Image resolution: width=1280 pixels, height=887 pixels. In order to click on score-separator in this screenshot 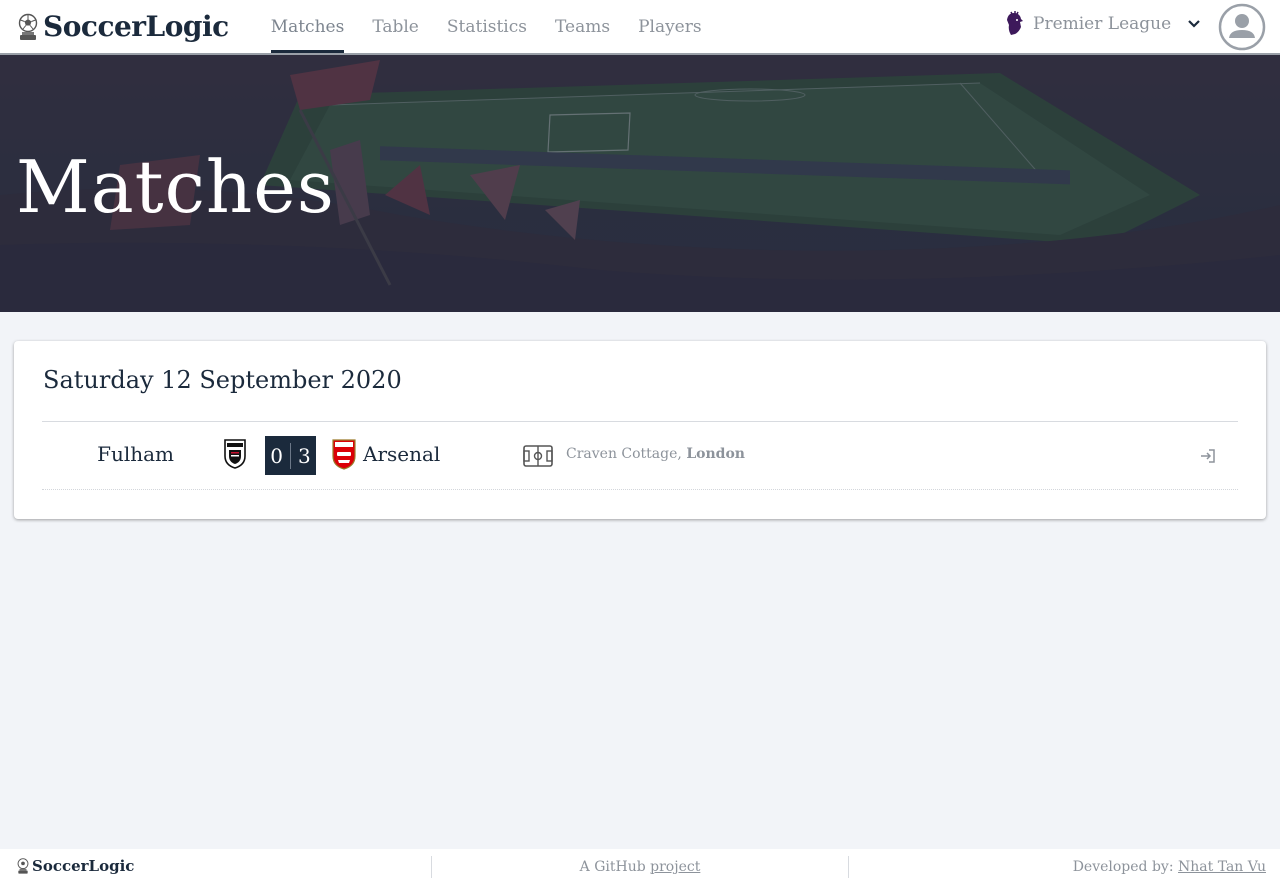, I will do `click(290, 455)`.